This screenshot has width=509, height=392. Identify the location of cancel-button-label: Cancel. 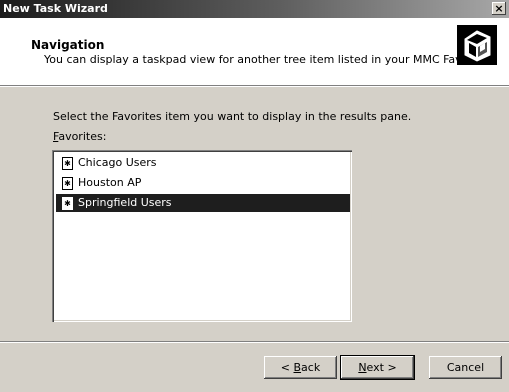
(465, 367).